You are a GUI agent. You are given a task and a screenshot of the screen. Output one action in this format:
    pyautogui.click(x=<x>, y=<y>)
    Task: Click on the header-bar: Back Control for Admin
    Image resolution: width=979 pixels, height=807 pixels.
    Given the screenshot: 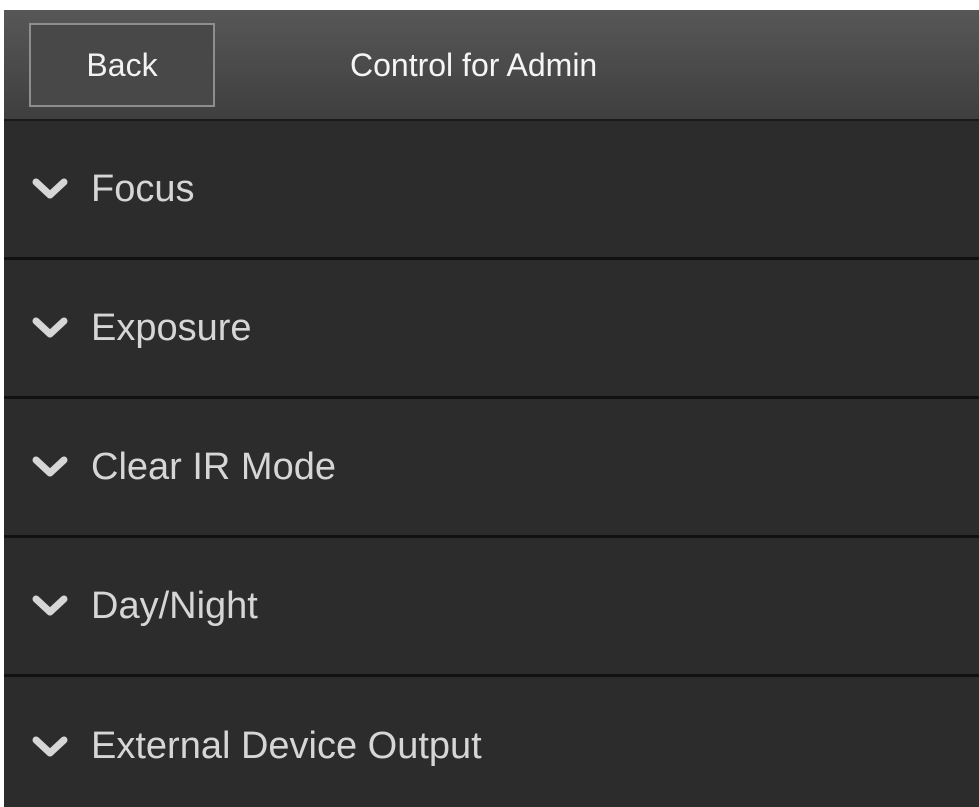 What is the action you would take?
    pyautogui.click(x=491, y=65)
    